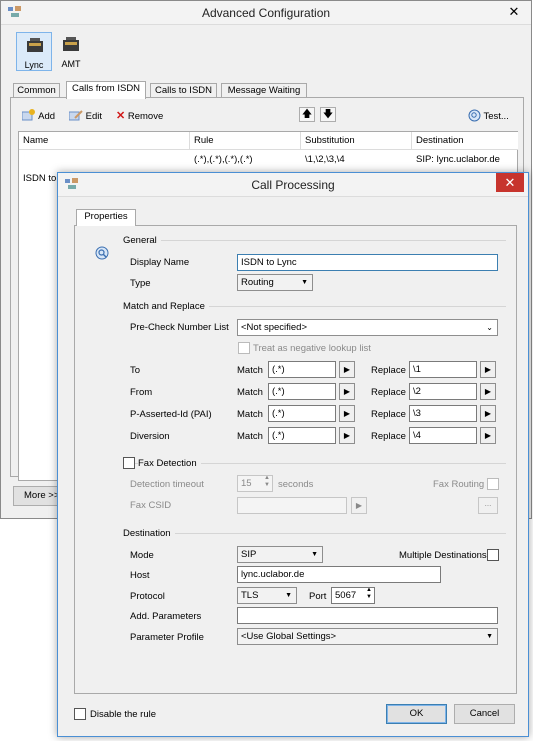  What do you see at coordinates (129, 463) in the screenshot?
I see `fax-detection-checkbox` at bounding box center [129, 463].